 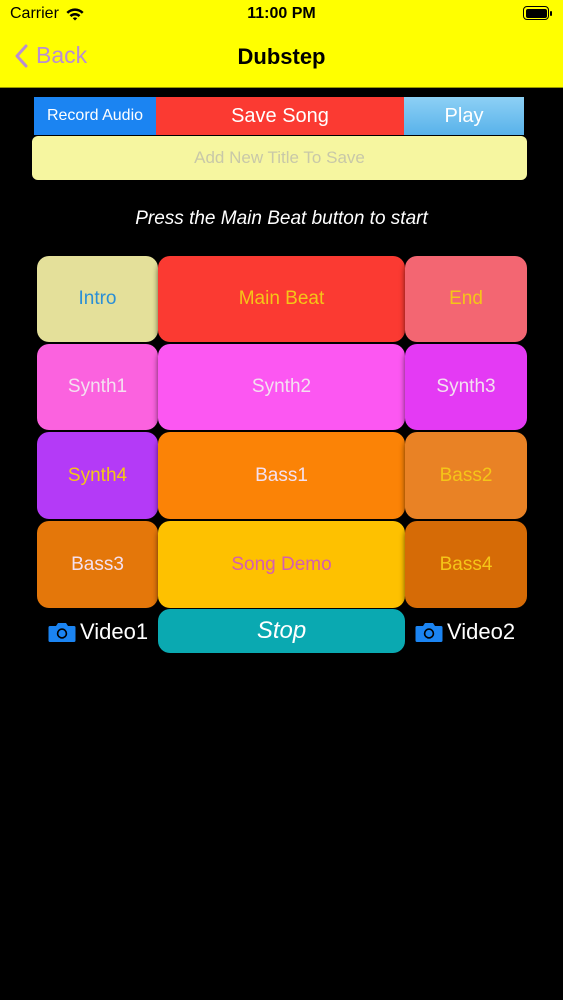 What do you see at coordinates (281, 387) in the screenshot?
I see `pad-synth2: Synth2` at bounding box center [281, 387].